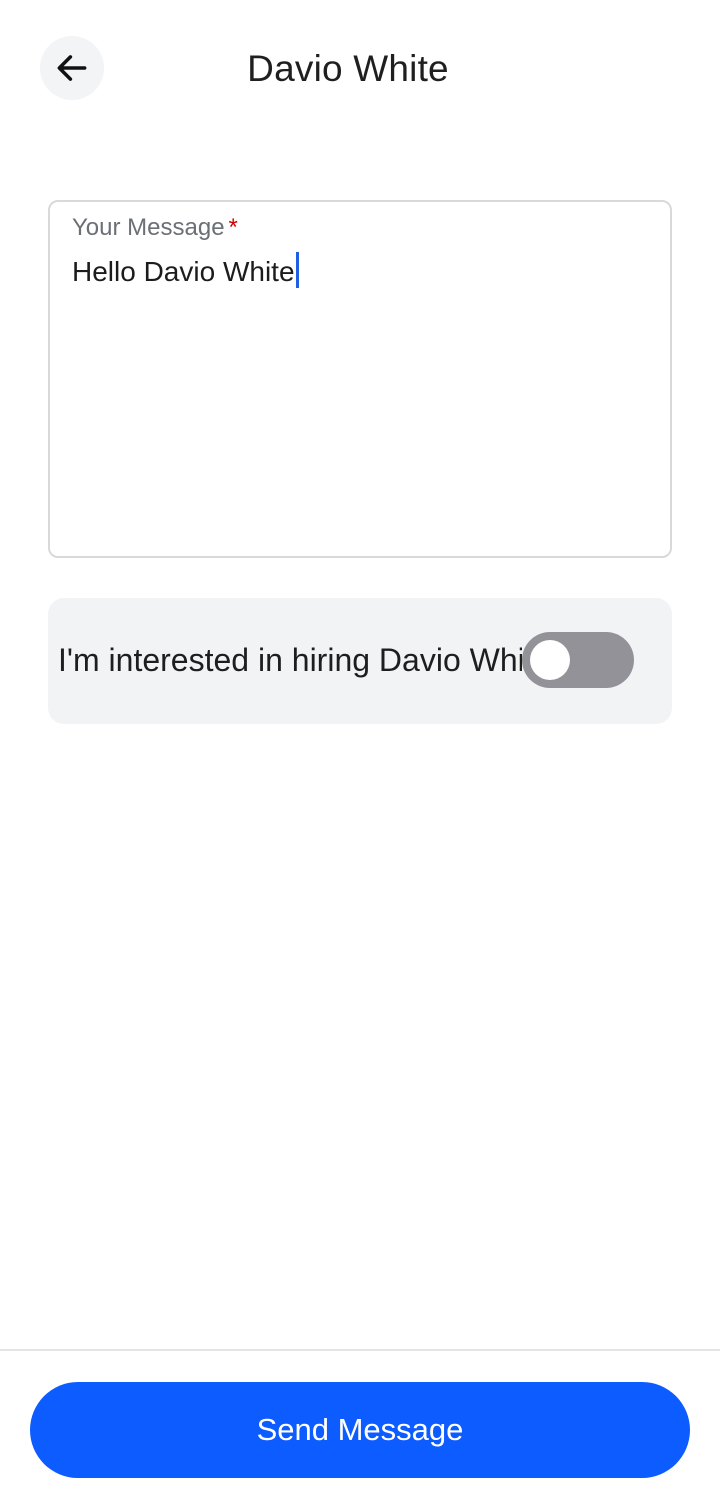 This screenshot has width=720, height=1507. What do you see at coordinates (550, 660) in the screenshot?
I see `toggle-knob` at bounding box center [550, 660].